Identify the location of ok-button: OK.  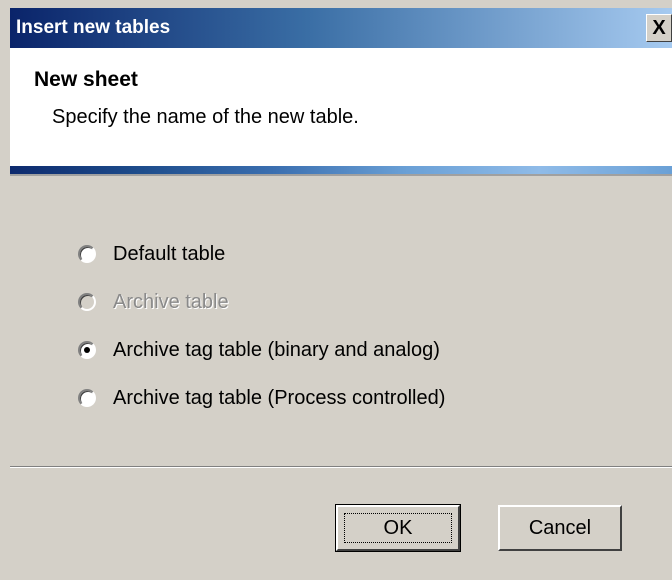
(398, 528).